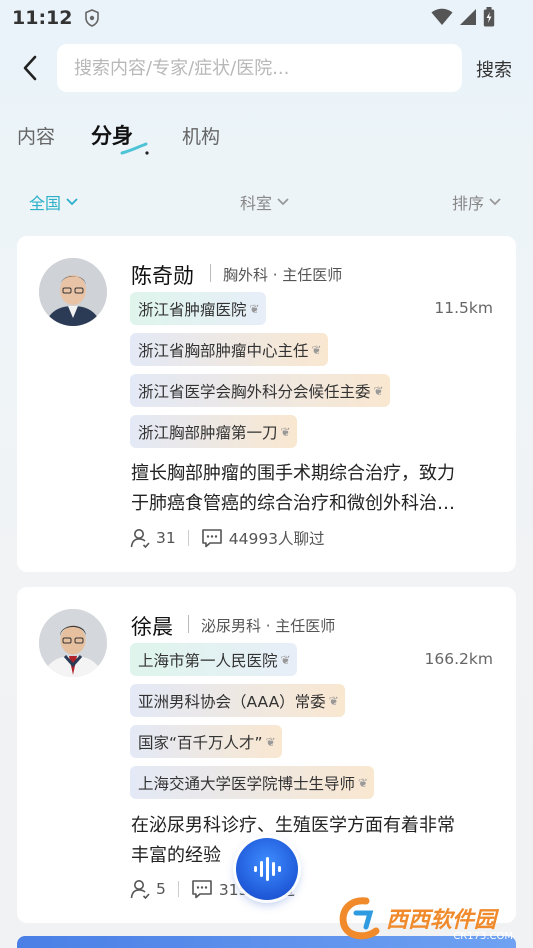  Describe the element at coordinates (256, 203) in the screenshot. I see `filter-department-label: 科室` at that location.